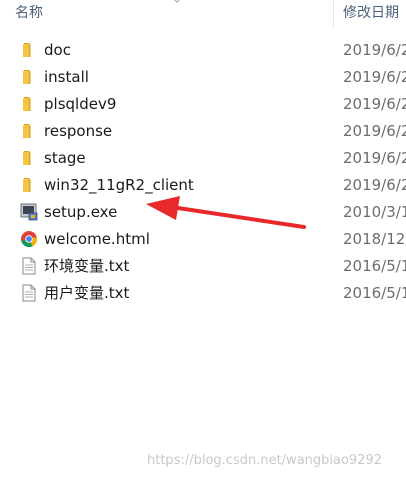 The width and height of the screenshot is (406, 480). What do you see at coordinates (119, 185) in the screenshot?
I see `file-name: win32_11gR2_client` at bounding box center [119, 185].